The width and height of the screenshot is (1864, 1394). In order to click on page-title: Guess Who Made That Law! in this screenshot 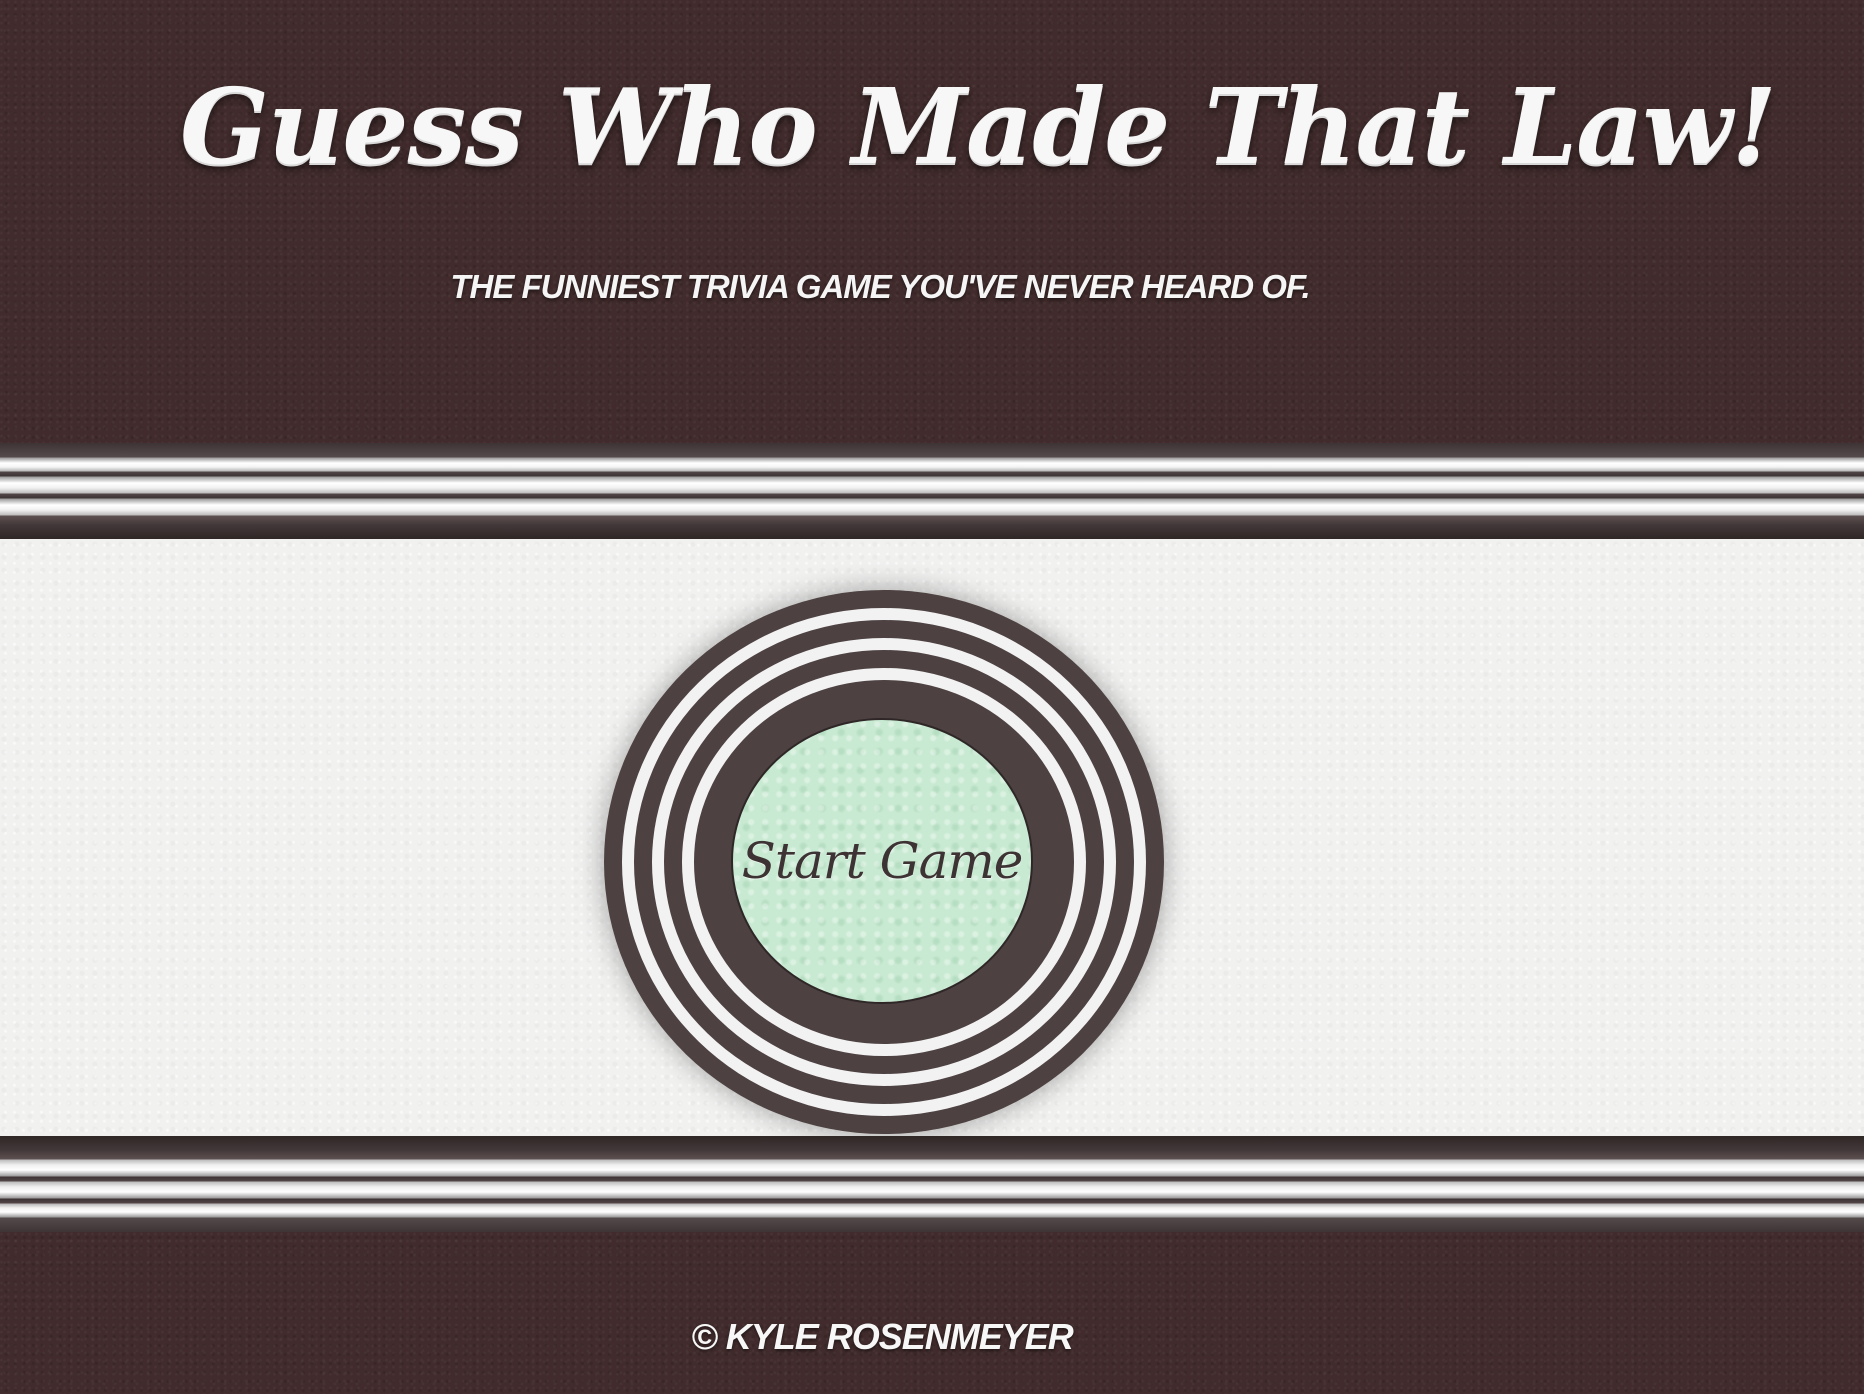, I will do `click(978, 126)`.